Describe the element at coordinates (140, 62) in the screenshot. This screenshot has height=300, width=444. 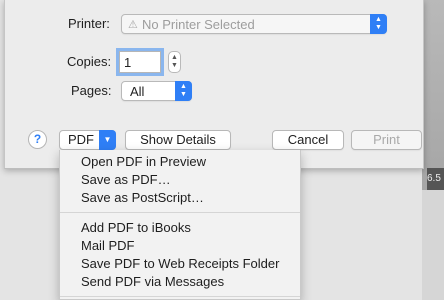
I see `copies-field: 1` at that location.